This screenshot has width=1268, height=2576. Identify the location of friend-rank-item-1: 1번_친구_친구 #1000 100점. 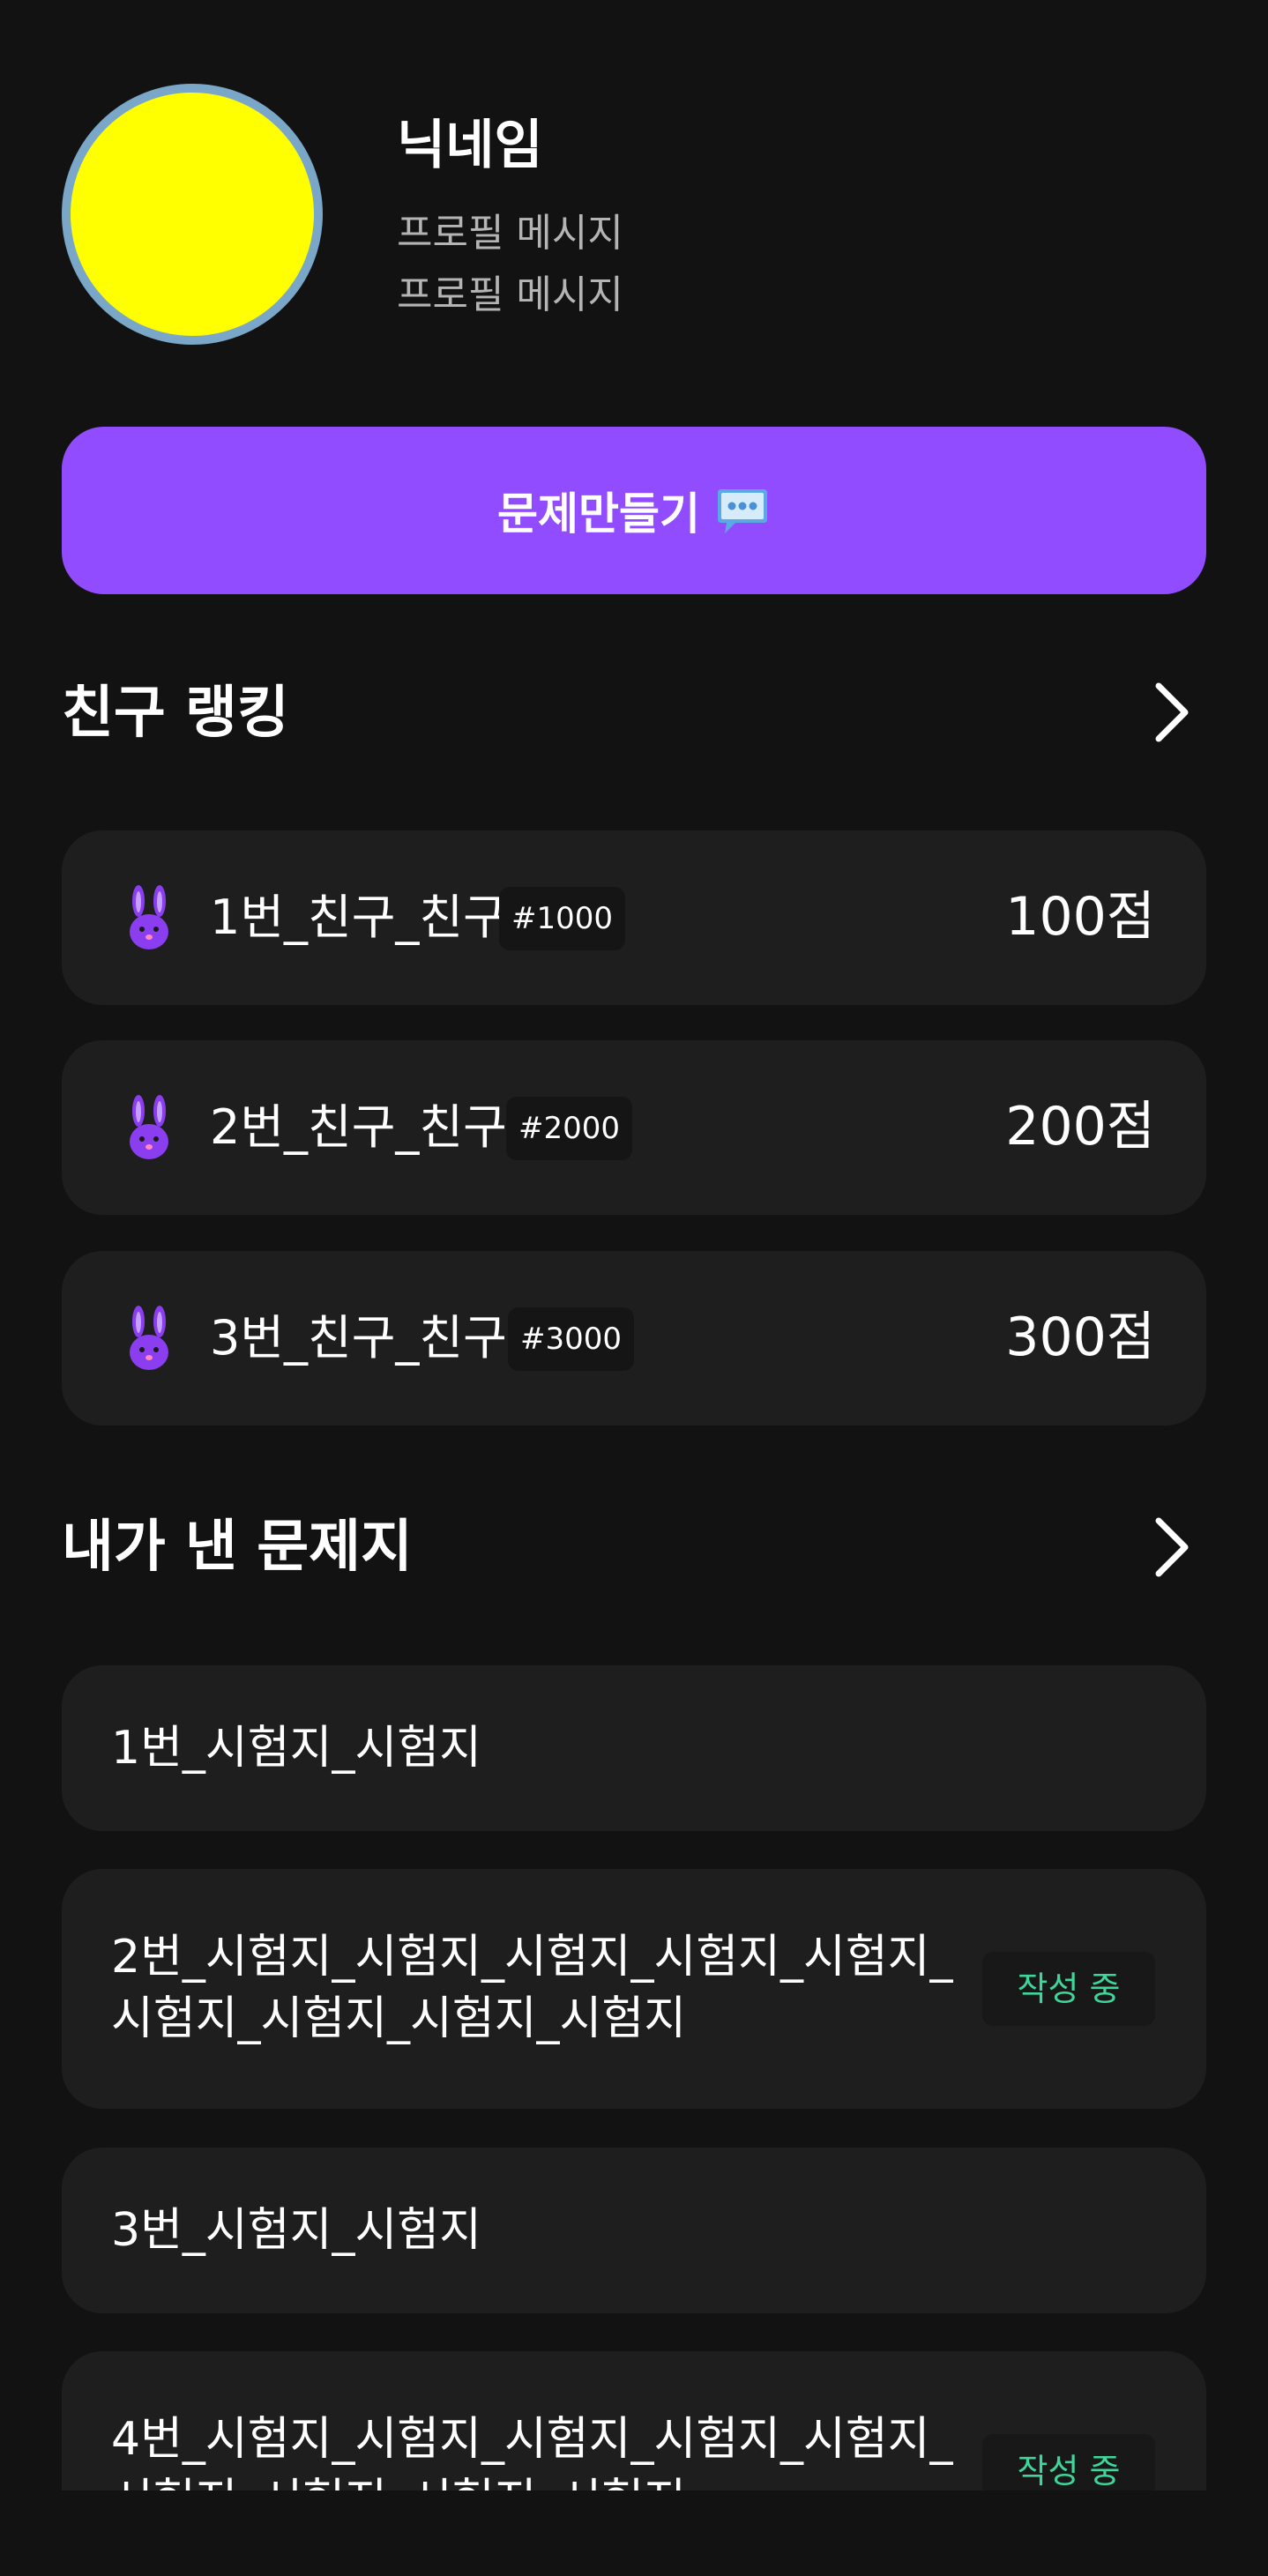
(634, 918).